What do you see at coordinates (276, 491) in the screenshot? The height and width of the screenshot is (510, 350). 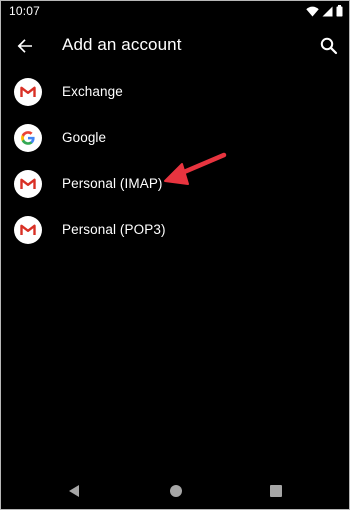 I see `nav-recents-icon` at bounding box center [276, 491].